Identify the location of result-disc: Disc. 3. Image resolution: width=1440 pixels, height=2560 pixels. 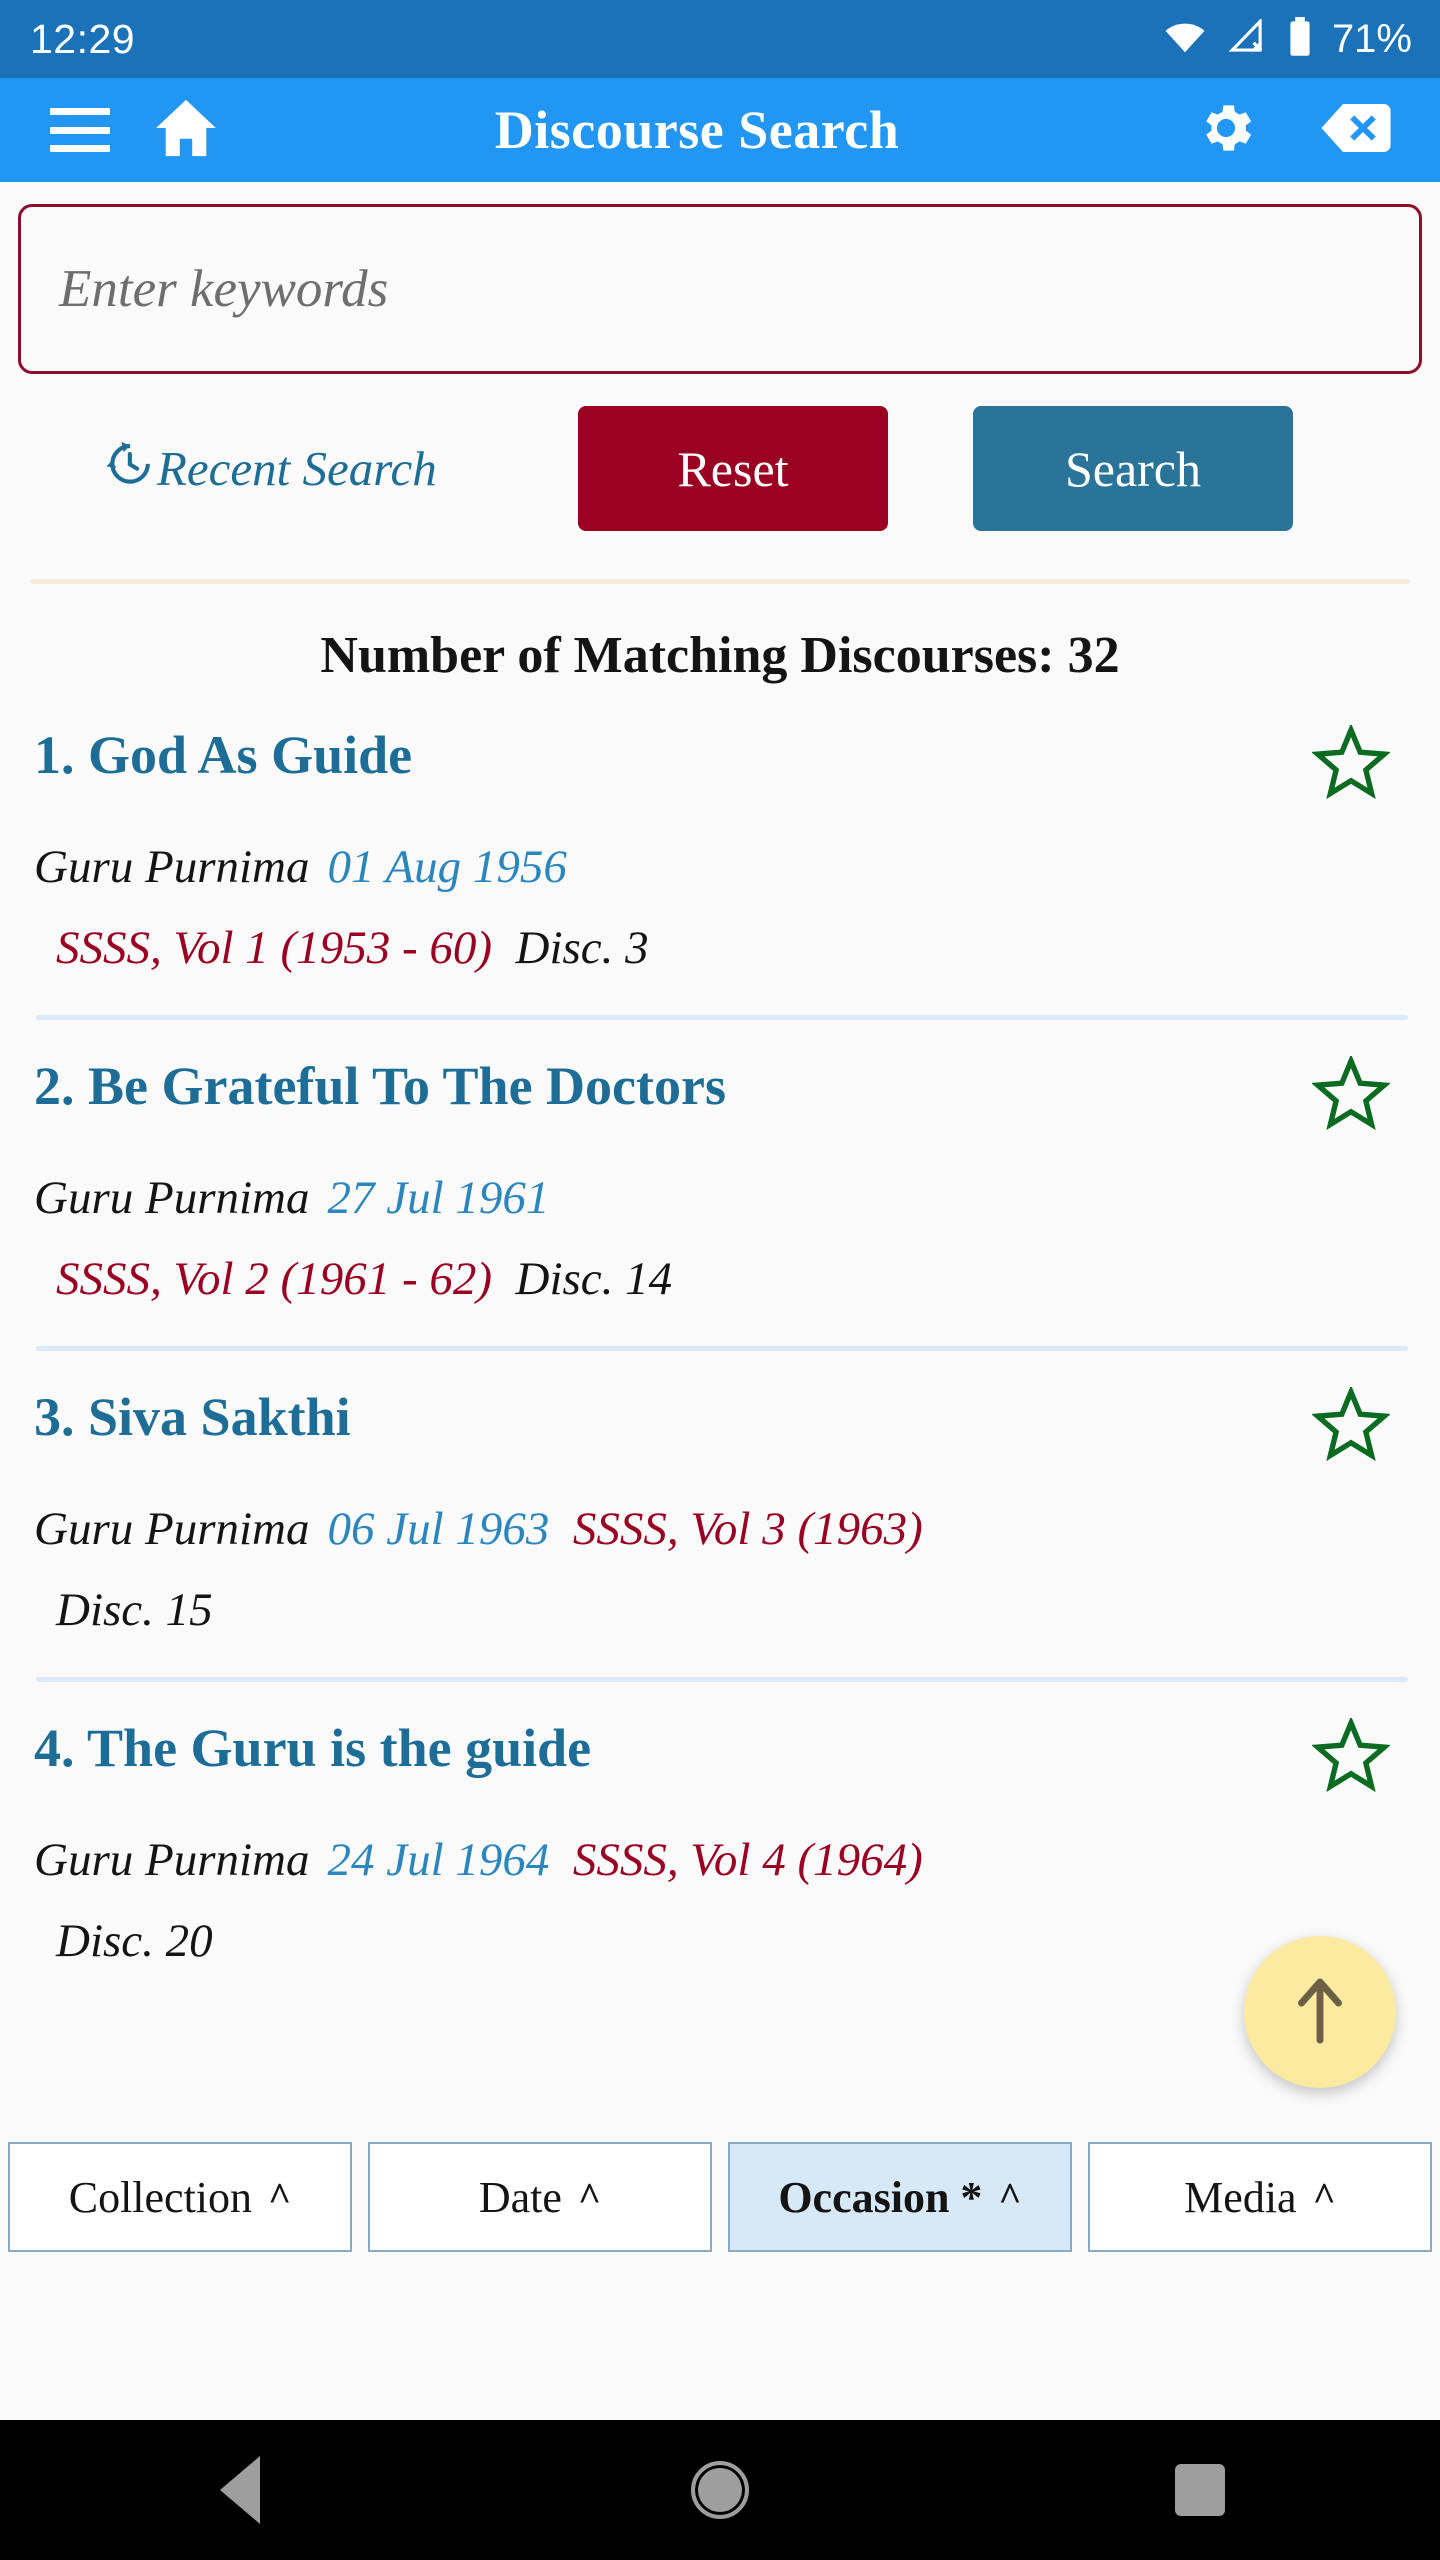
(570, 947).